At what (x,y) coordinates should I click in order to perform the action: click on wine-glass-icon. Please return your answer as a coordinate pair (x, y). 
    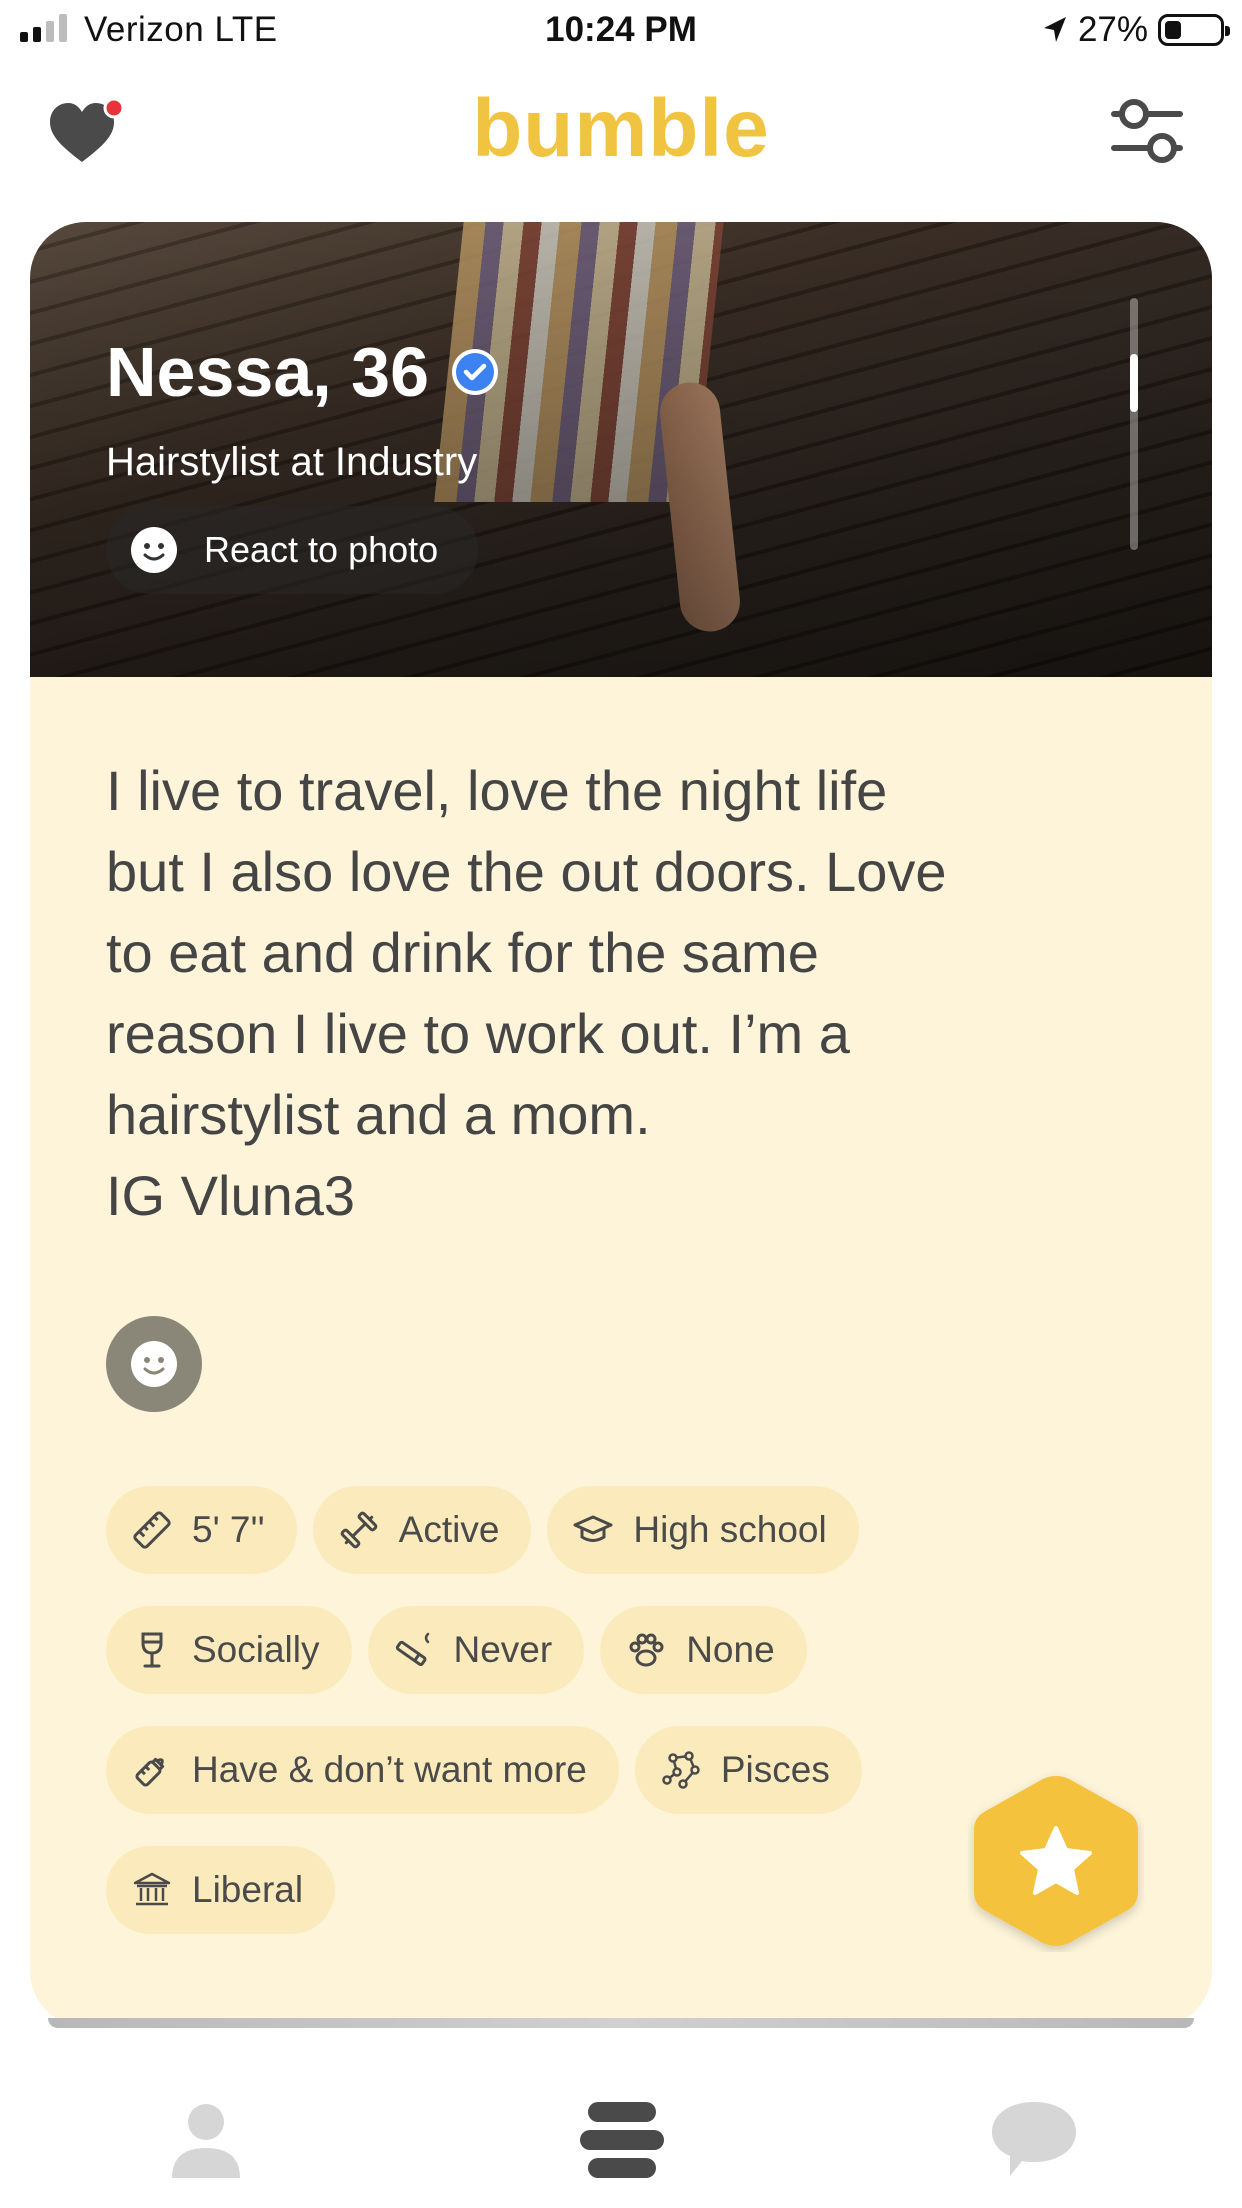
    Looking at the image, I should click on (152, 1650).